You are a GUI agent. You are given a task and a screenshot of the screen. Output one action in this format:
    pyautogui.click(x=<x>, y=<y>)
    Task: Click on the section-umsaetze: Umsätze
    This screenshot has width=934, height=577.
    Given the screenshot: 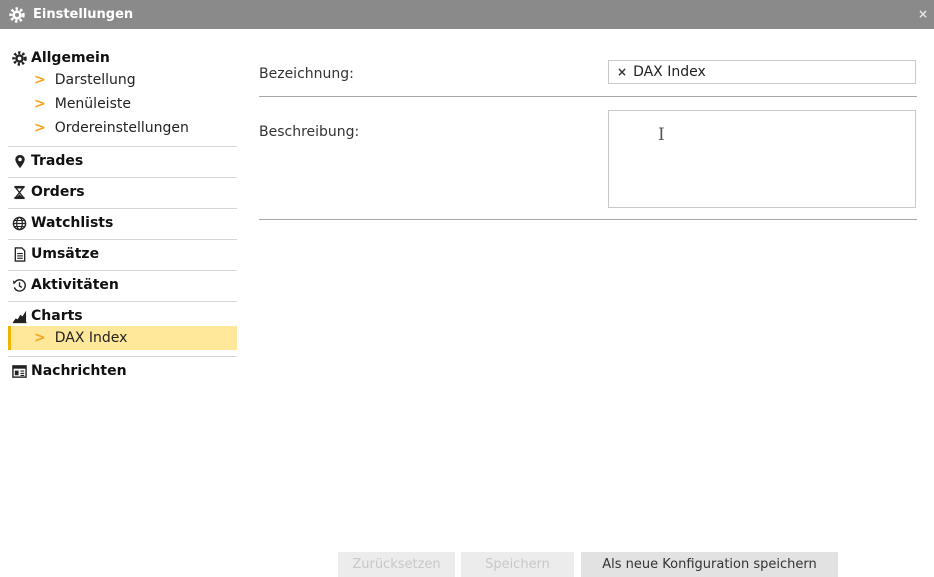 What is the action you would take?
    pyautogui.click(x=122, y=255)
    